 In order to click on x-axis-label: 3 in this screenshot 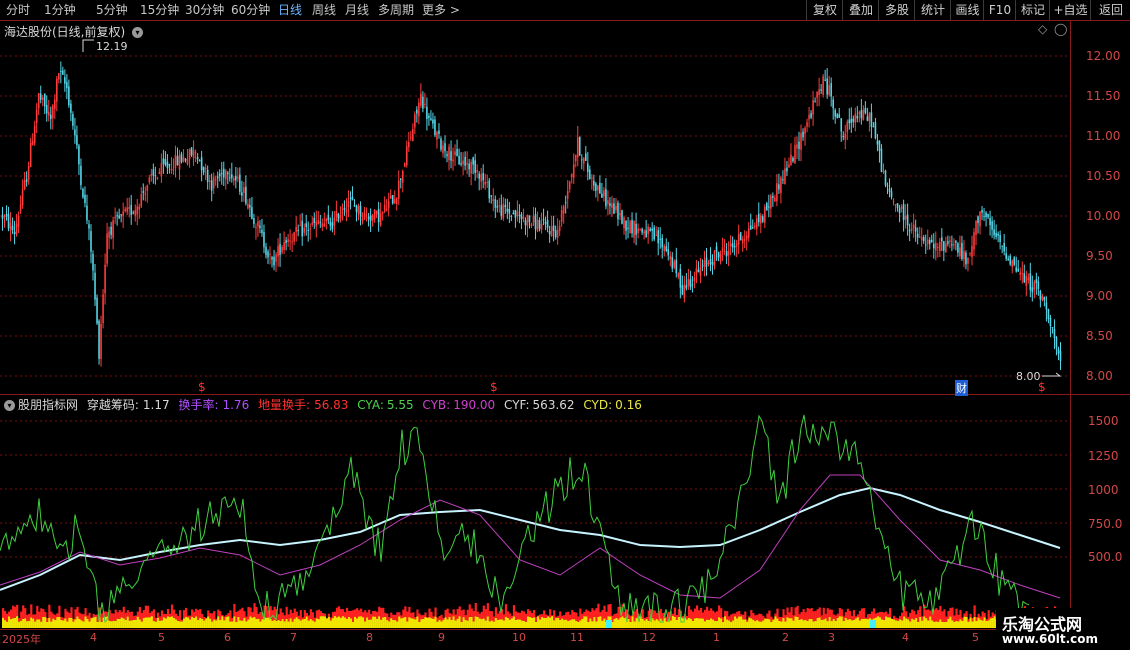, I will do `click(831, 637)`.